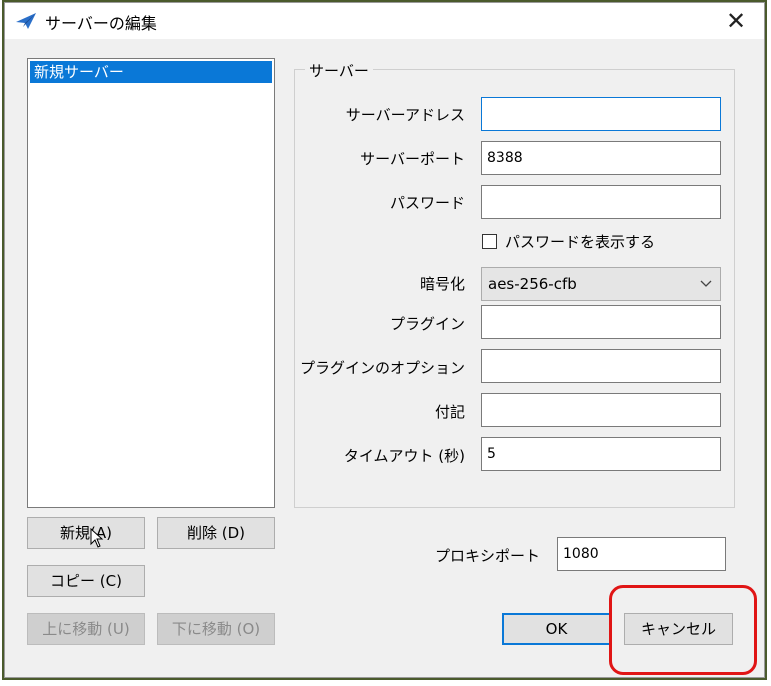 This screenshot has width=771, height=686. What do you see at coordinates (427, 324) in the screenshot?
I see `plugin-label: プラグイン` at bounding box center [427, 324].